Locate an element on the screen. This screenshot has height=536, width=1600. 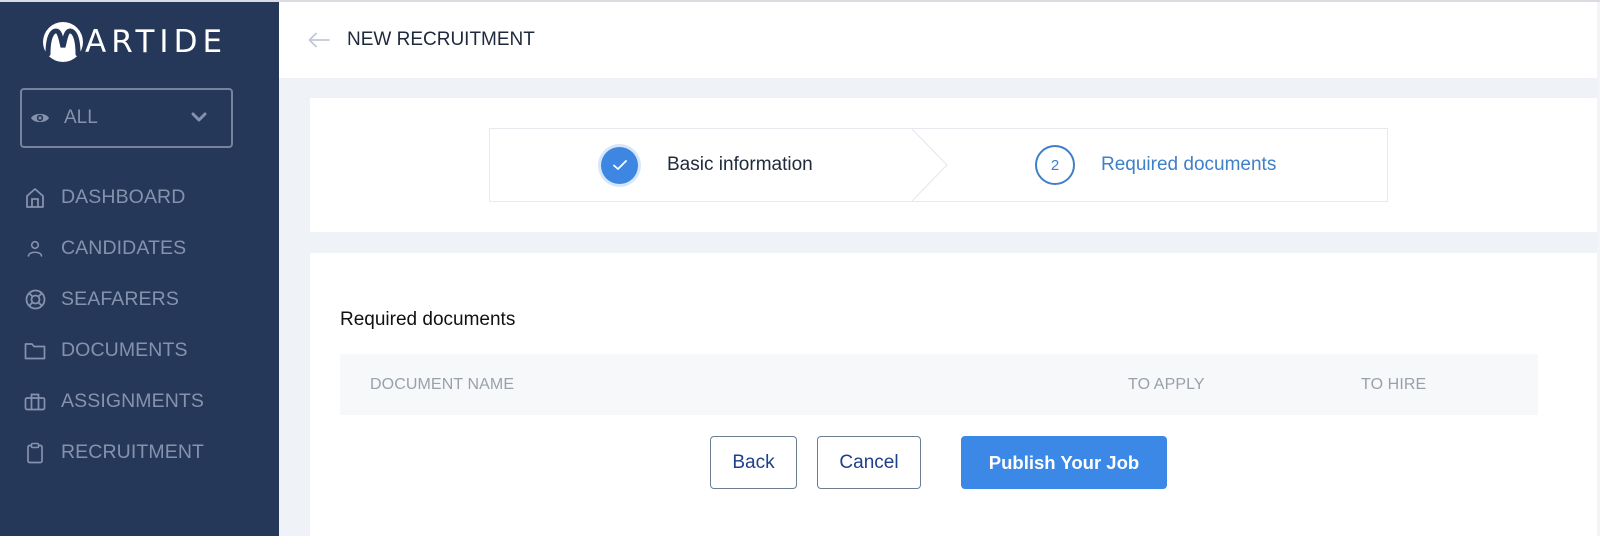
sidebar-item-seafarers: SEAFARERS is located at coordinates (139, 299).